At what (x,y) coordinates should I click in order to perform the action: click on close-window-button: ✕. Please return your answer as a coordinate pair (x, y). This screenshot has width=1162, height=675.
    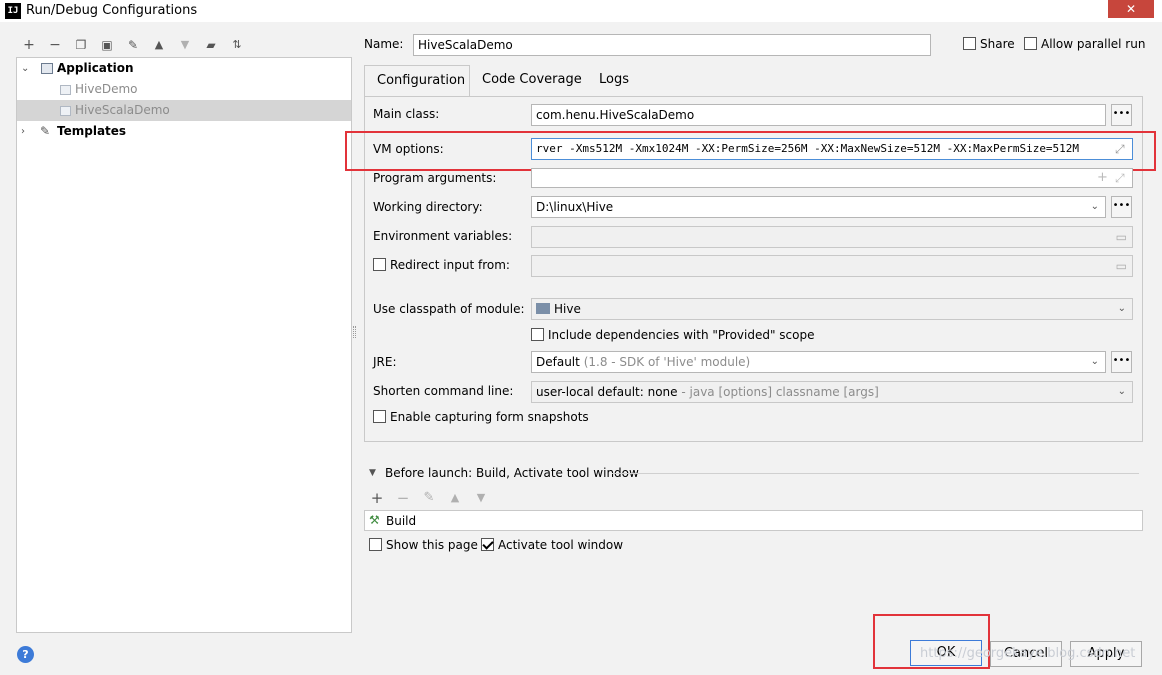
    Looking at the image, I should click on (1131, 9).